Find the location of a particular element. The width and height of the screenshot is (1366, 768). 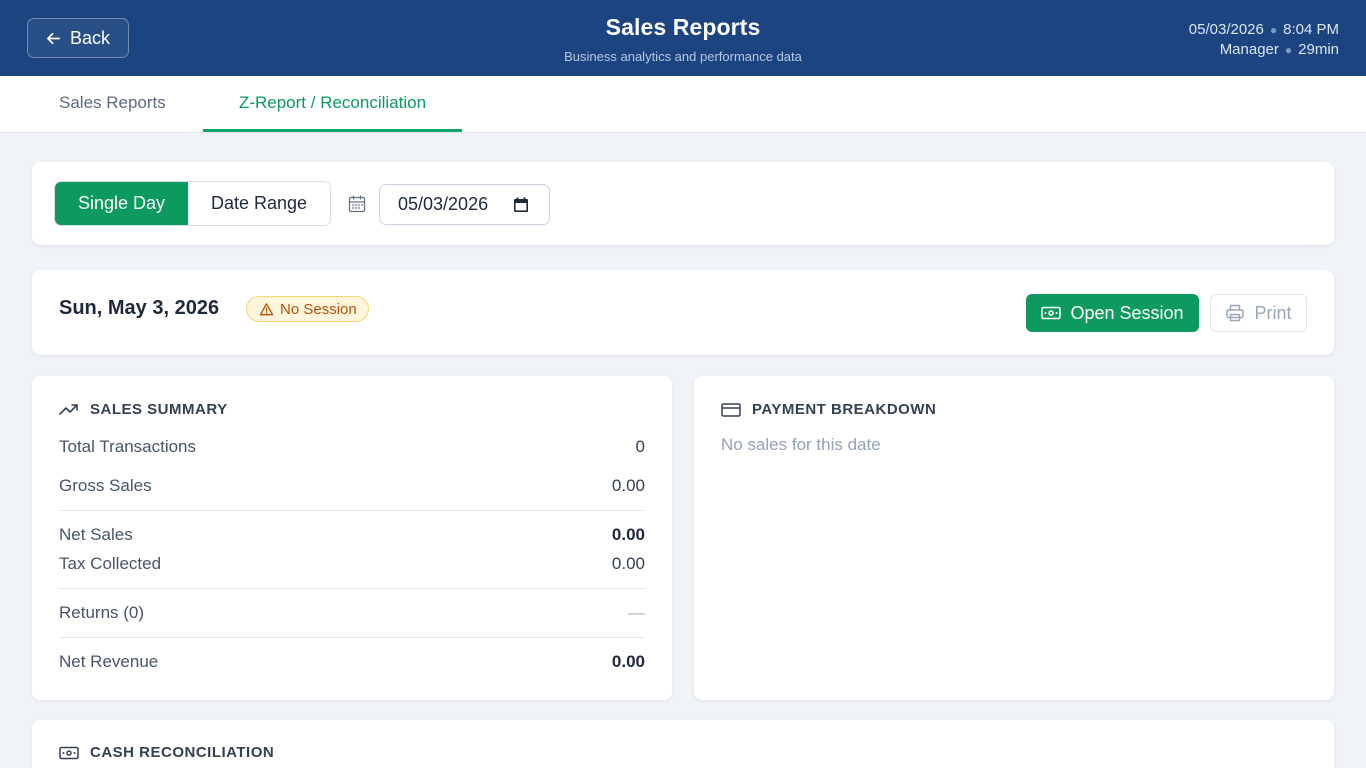

row-value: 0 is located at coordinates (640, 446).